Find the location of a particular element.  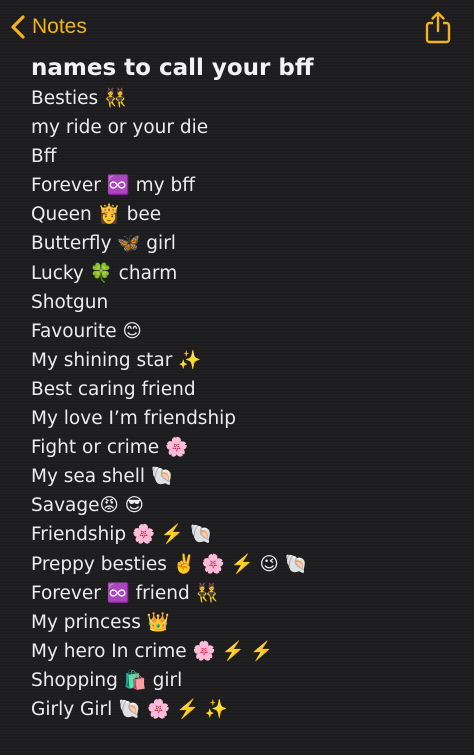

note-line: Forever ♾️ my bff is located at coordinates (113, 186).